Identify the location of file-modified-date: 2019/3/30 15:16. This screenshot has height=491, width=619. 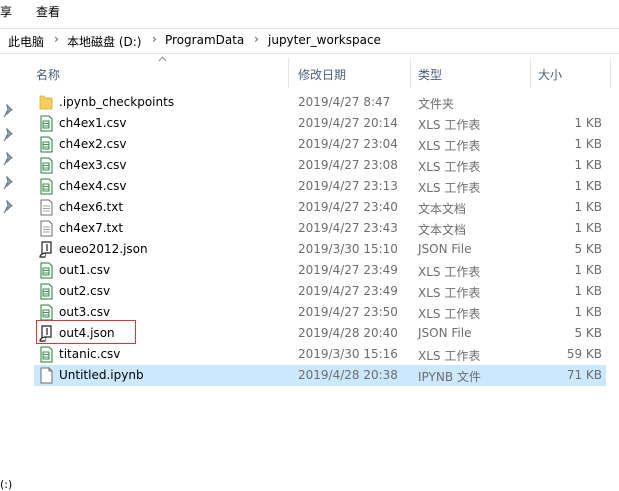
(348, 354).